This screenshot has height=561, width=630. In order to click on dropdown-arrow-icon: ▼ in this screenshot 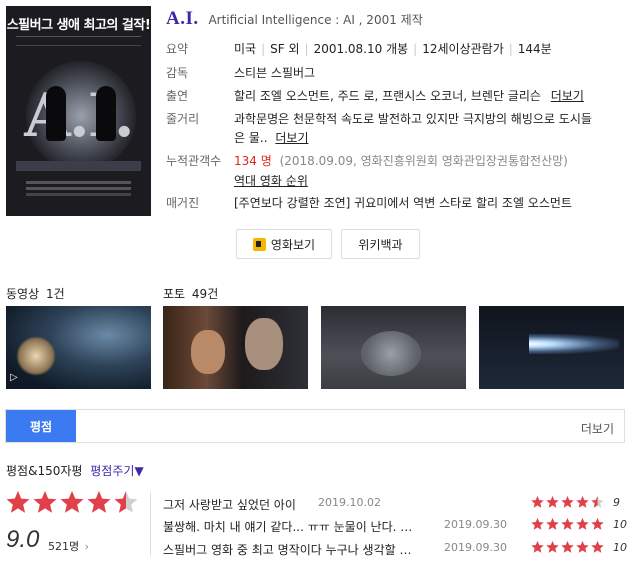, I will do `click(139, 471)`.